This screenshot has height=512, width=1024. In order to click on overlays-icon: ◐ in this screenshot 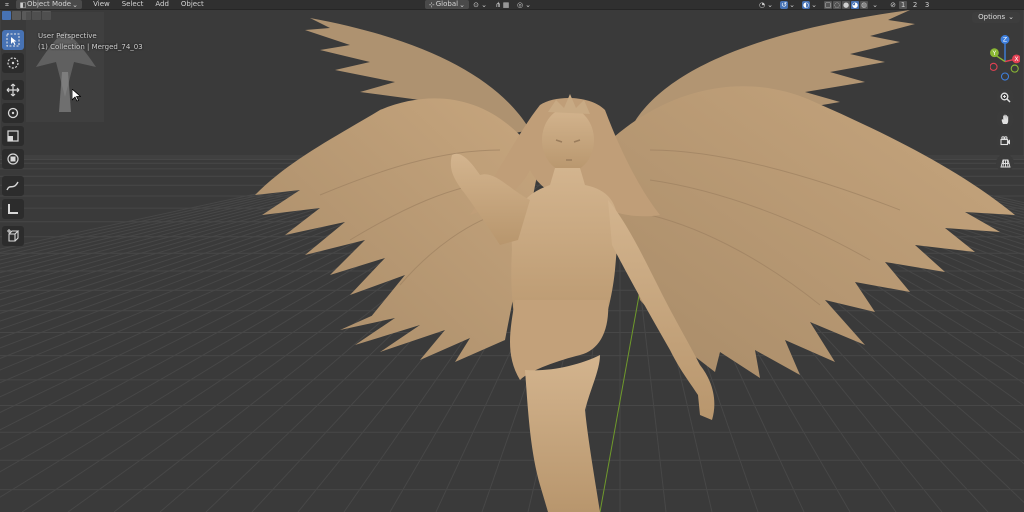, I will do `click(806, 4)`.